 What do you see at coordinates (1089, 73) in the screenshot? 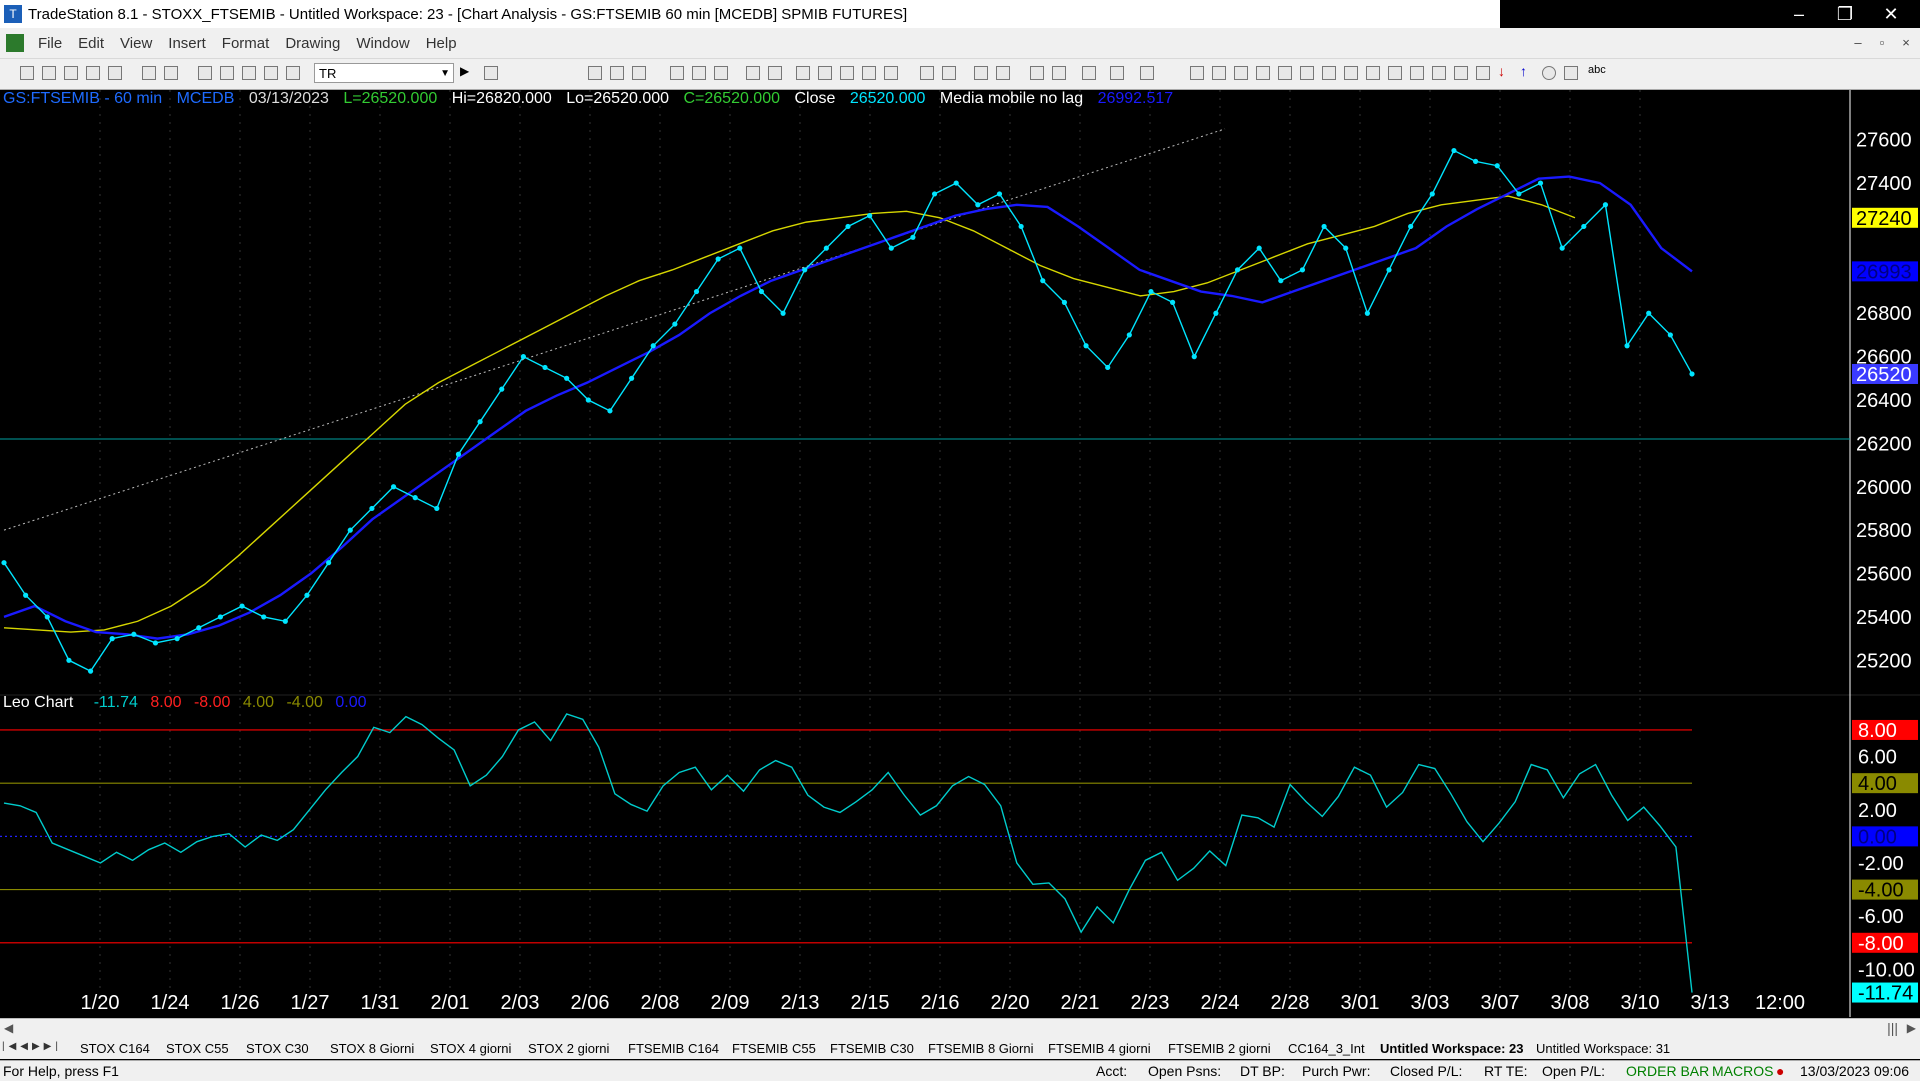
I see `tools-drawing-icon` at bounding box center [1089, 73].